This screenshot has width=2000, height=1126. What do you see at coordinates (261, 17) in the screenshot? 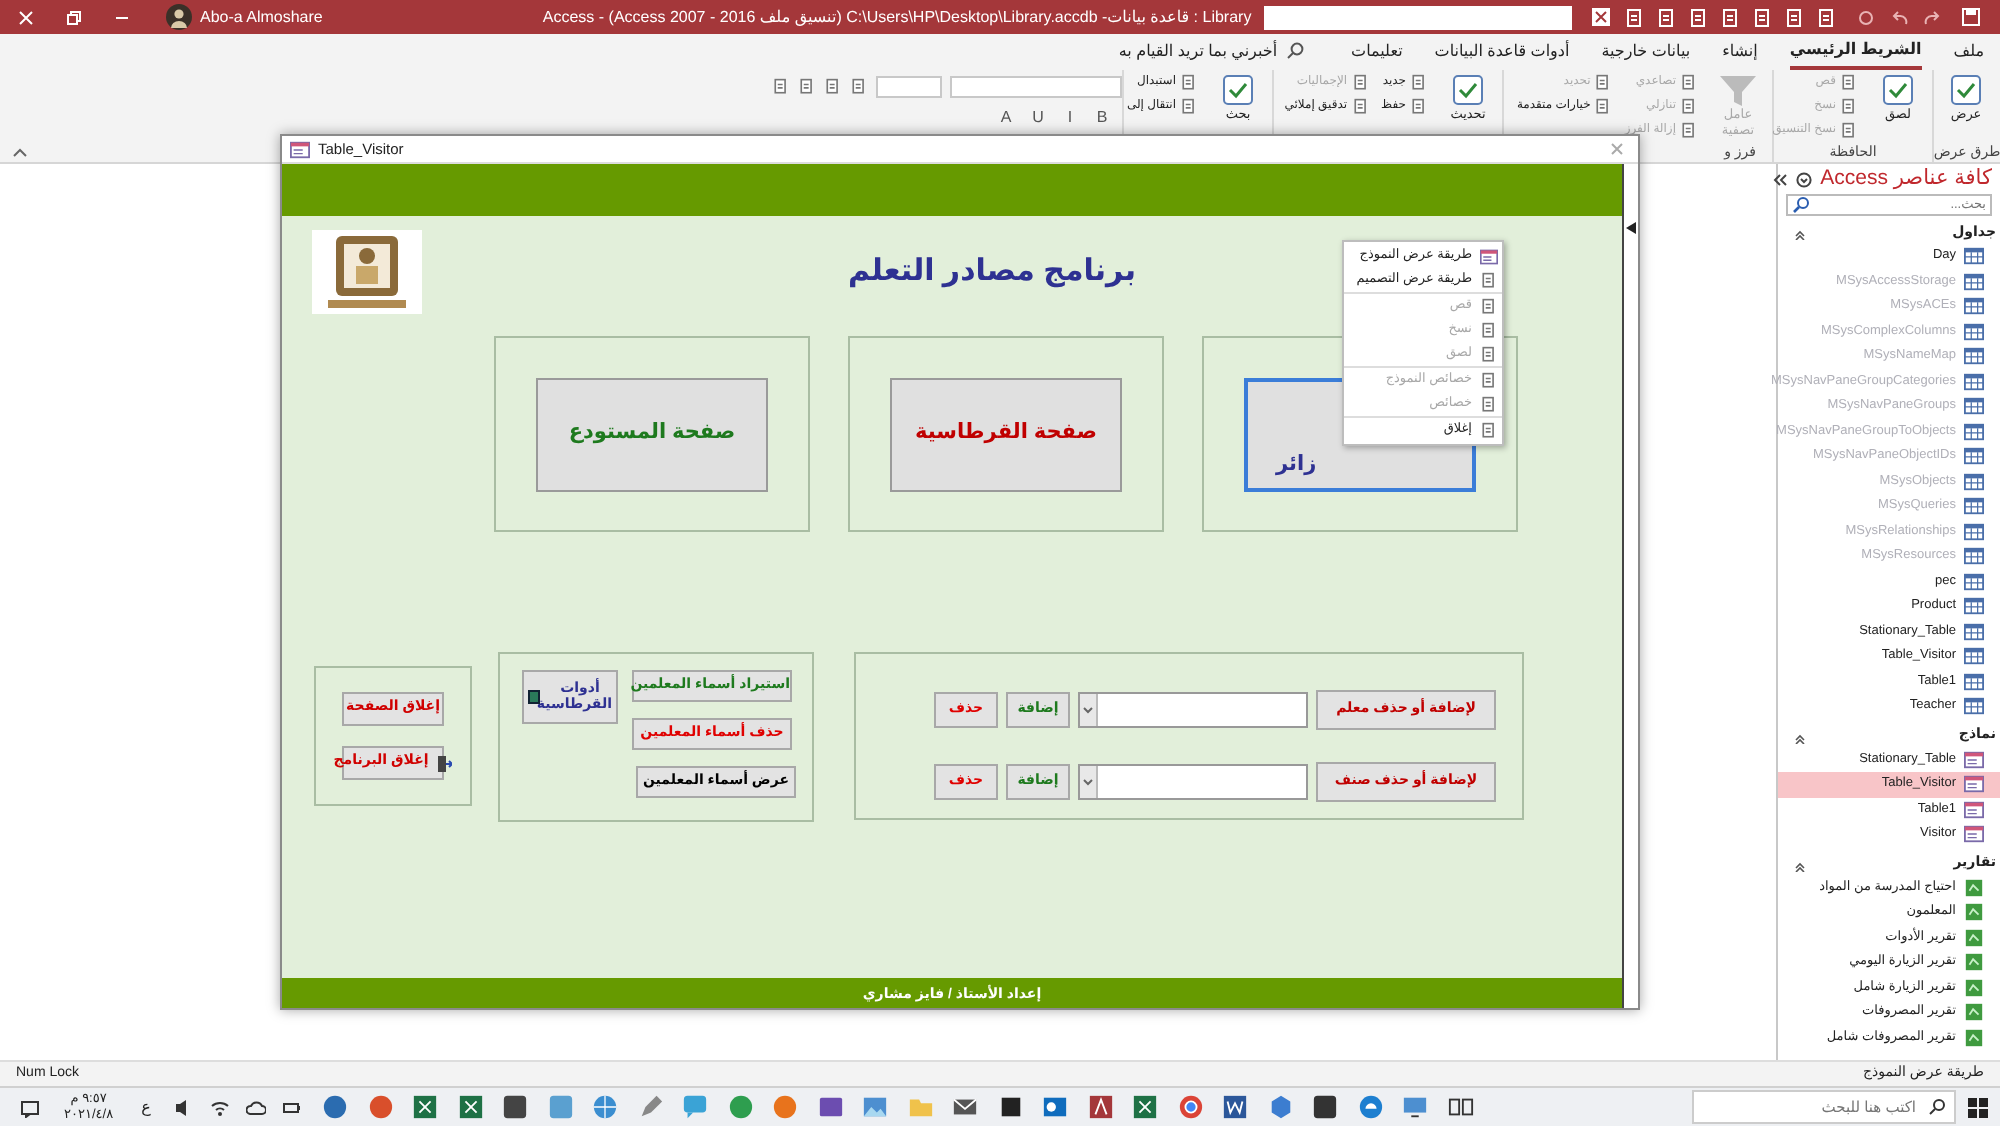
I see `user-name: Abo-a Almoshare` at bounding box center [261, 17].